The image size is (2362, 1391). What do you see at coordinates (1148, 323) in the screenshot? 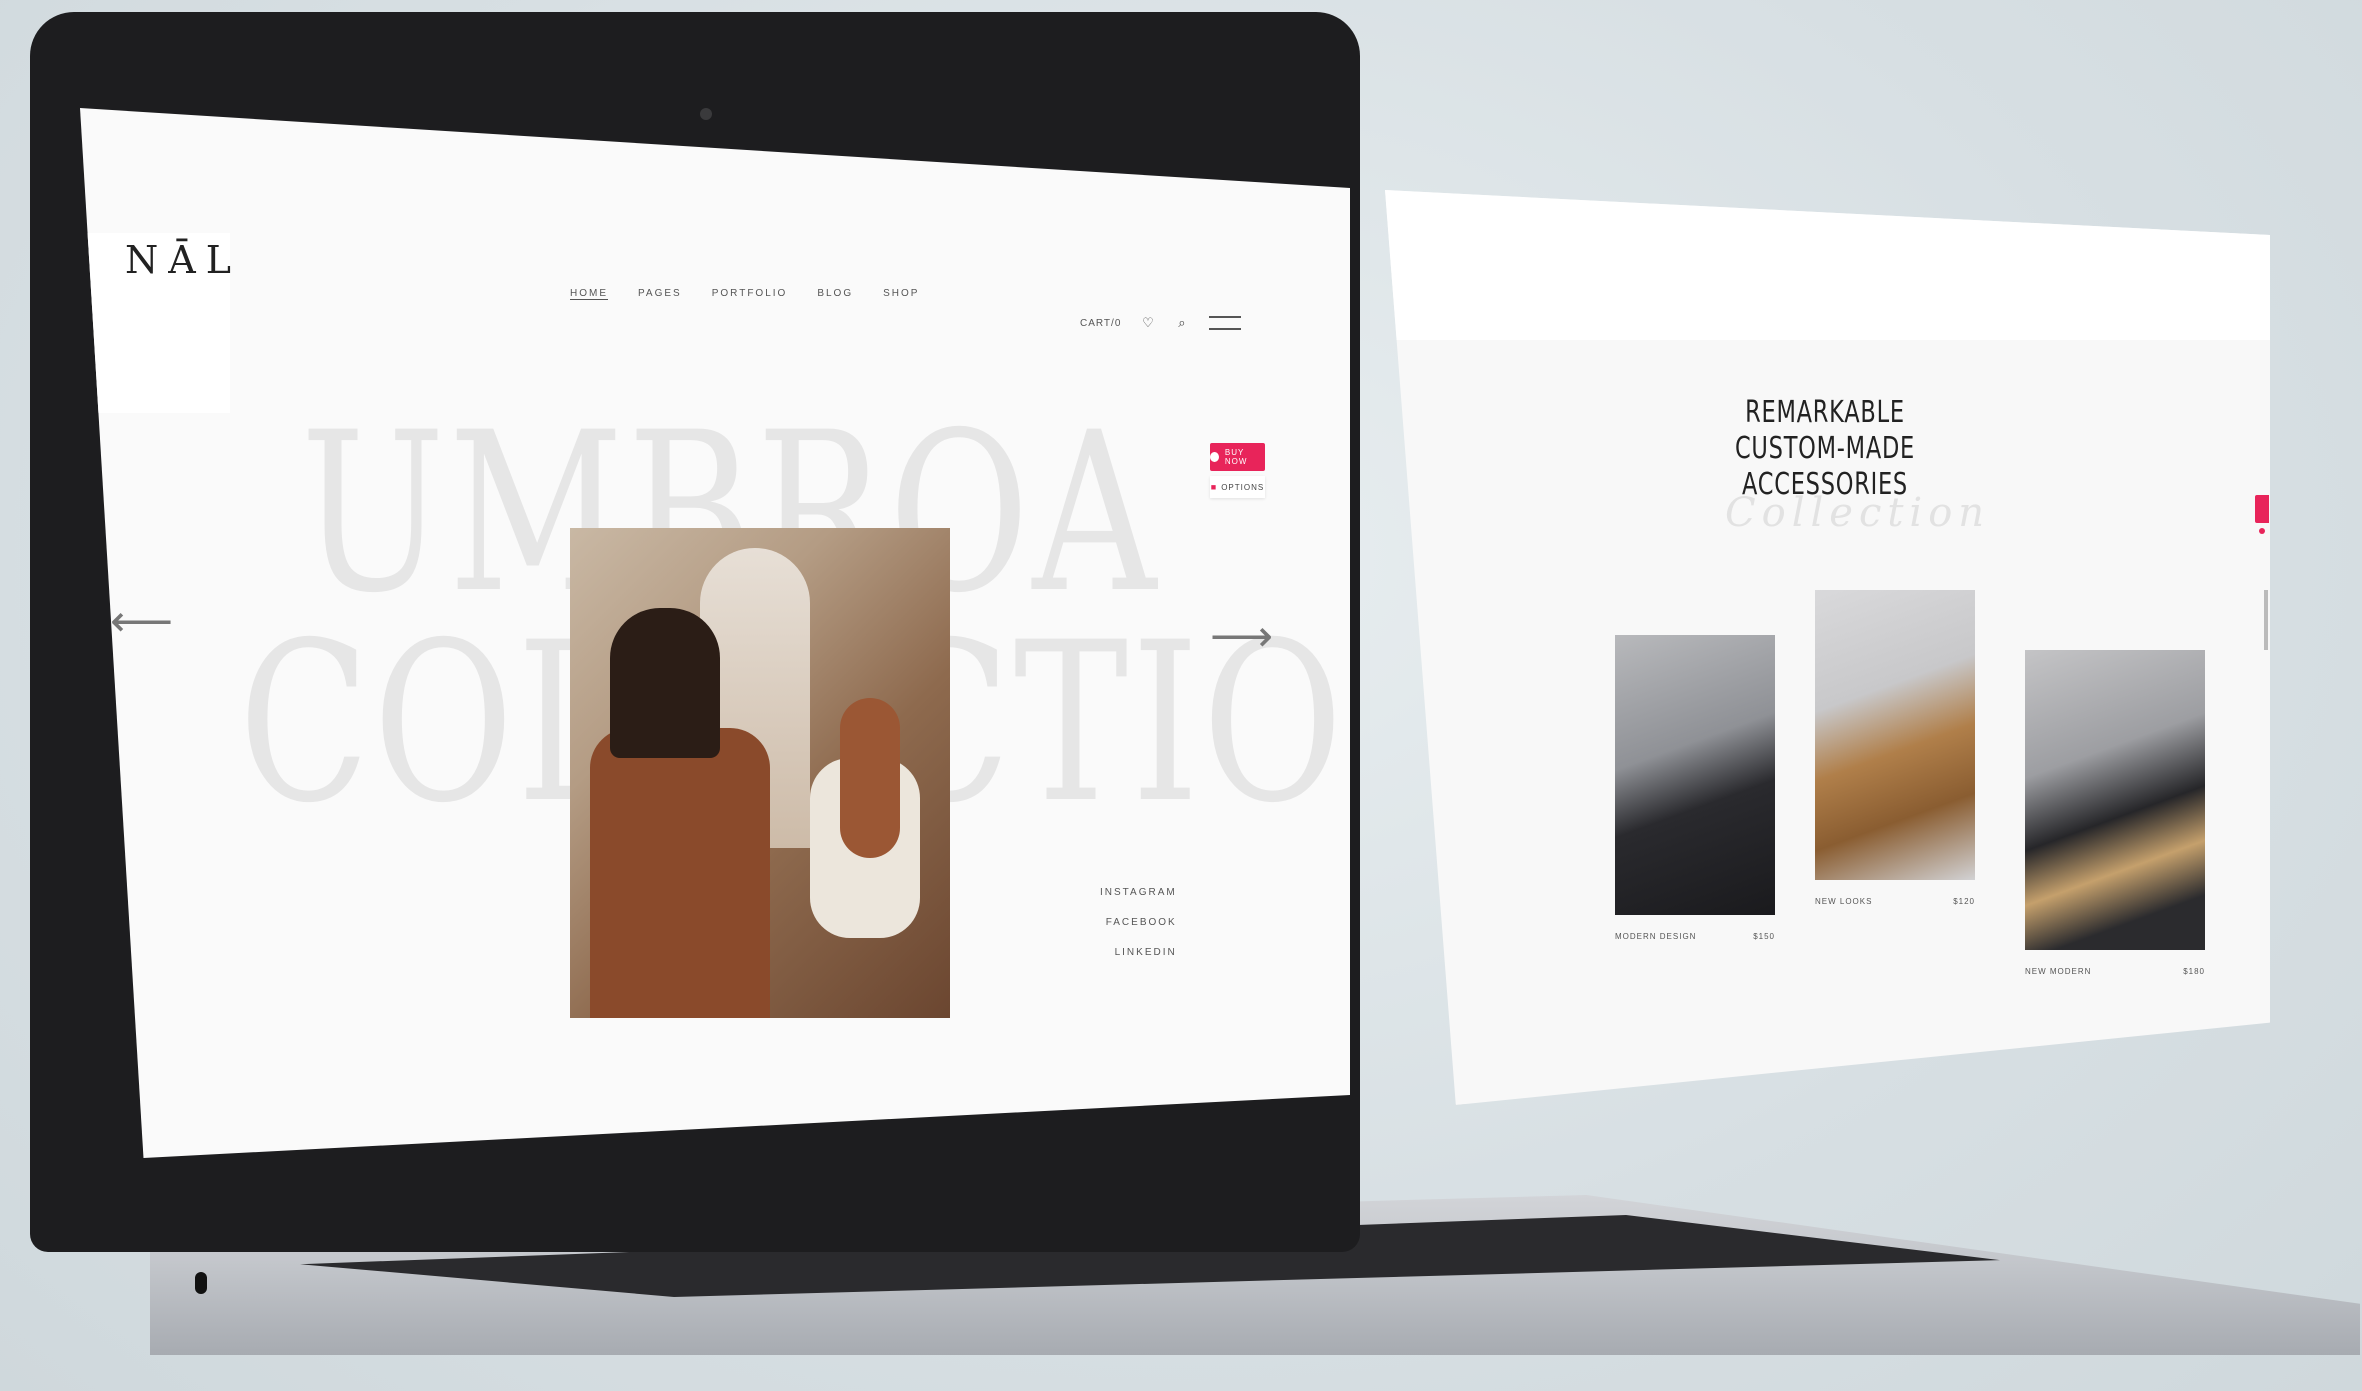
I see `heart-icon: ♡` at bounding box center [1148, 323].